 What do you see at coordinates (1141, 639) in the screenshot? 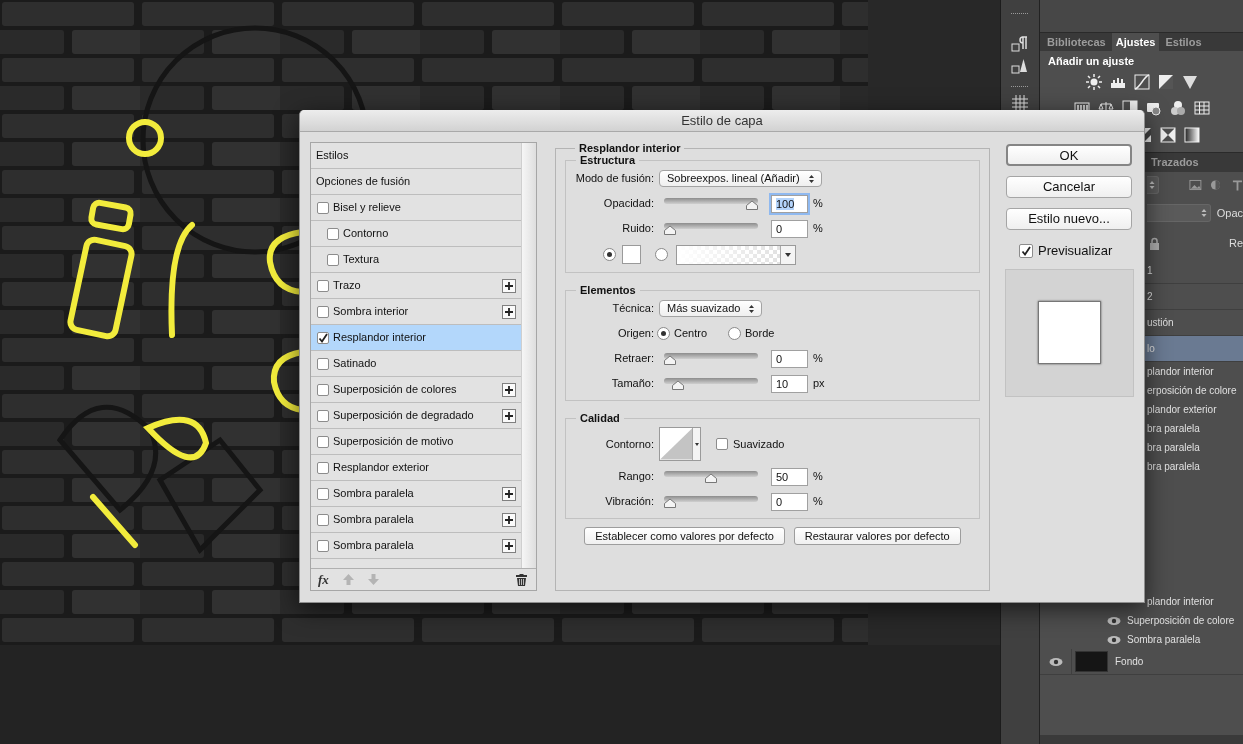
I see `layer-row: Sombra paralela` at bounding box center [1141, 639].